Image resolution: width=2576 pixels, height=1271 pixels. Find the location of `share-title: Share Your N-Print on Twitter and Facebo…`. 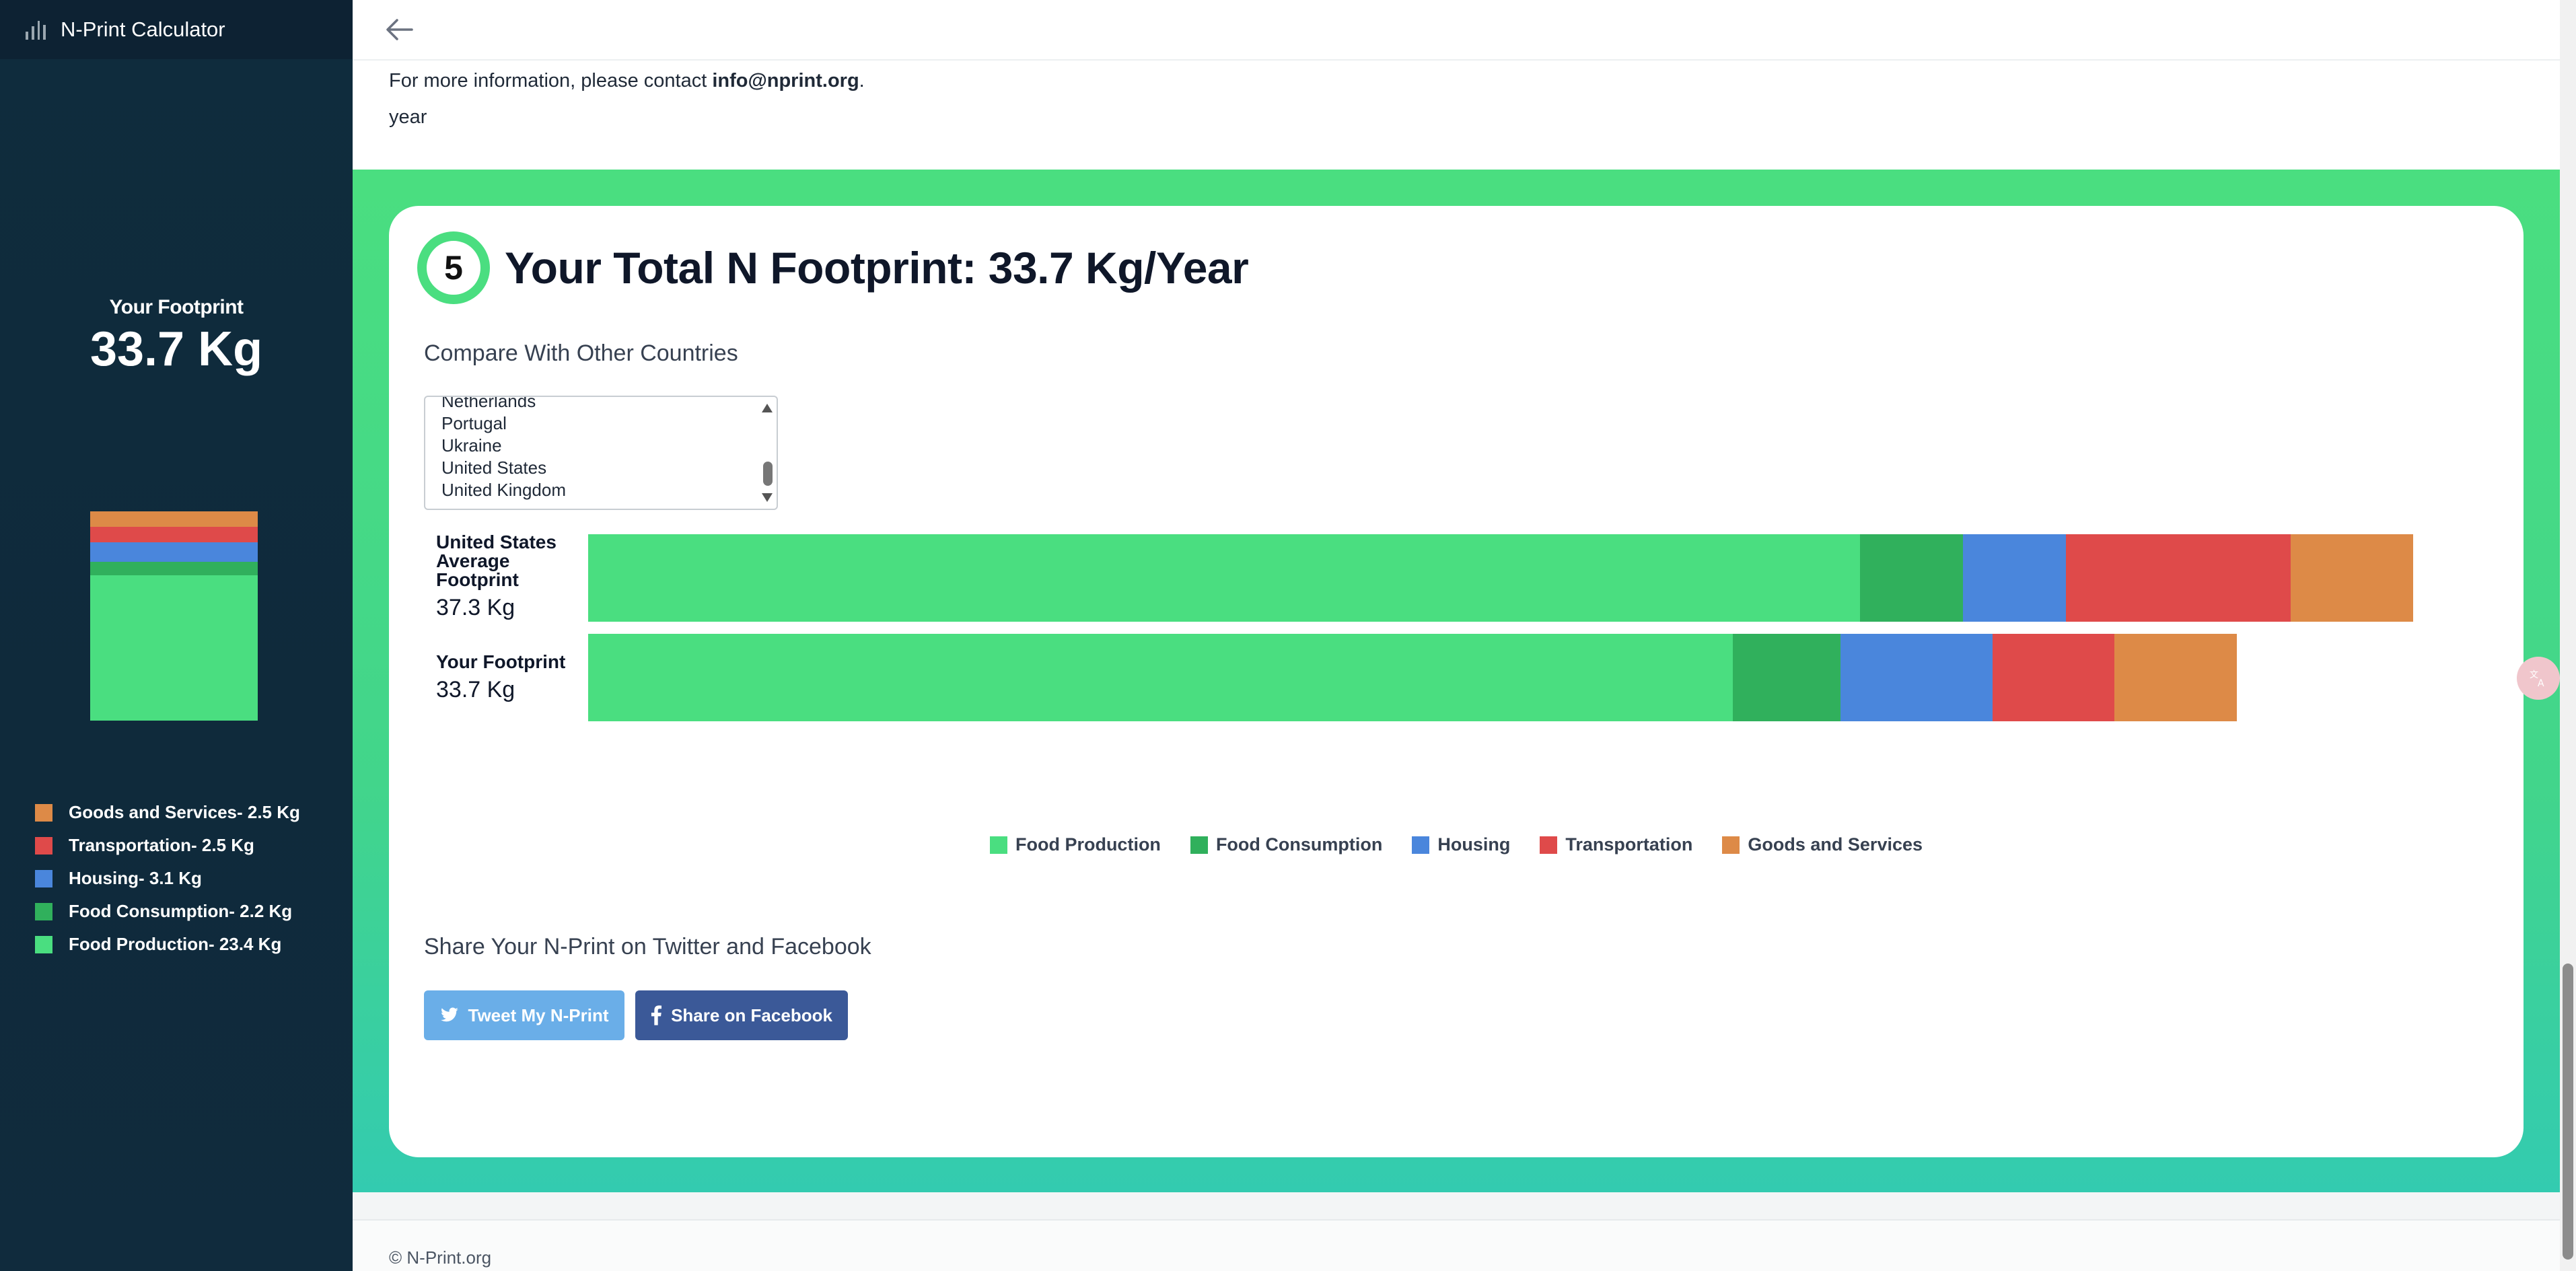

share-title: Share Your N-Print on Twitter and Facebo… is located at coordinates (647, 946).